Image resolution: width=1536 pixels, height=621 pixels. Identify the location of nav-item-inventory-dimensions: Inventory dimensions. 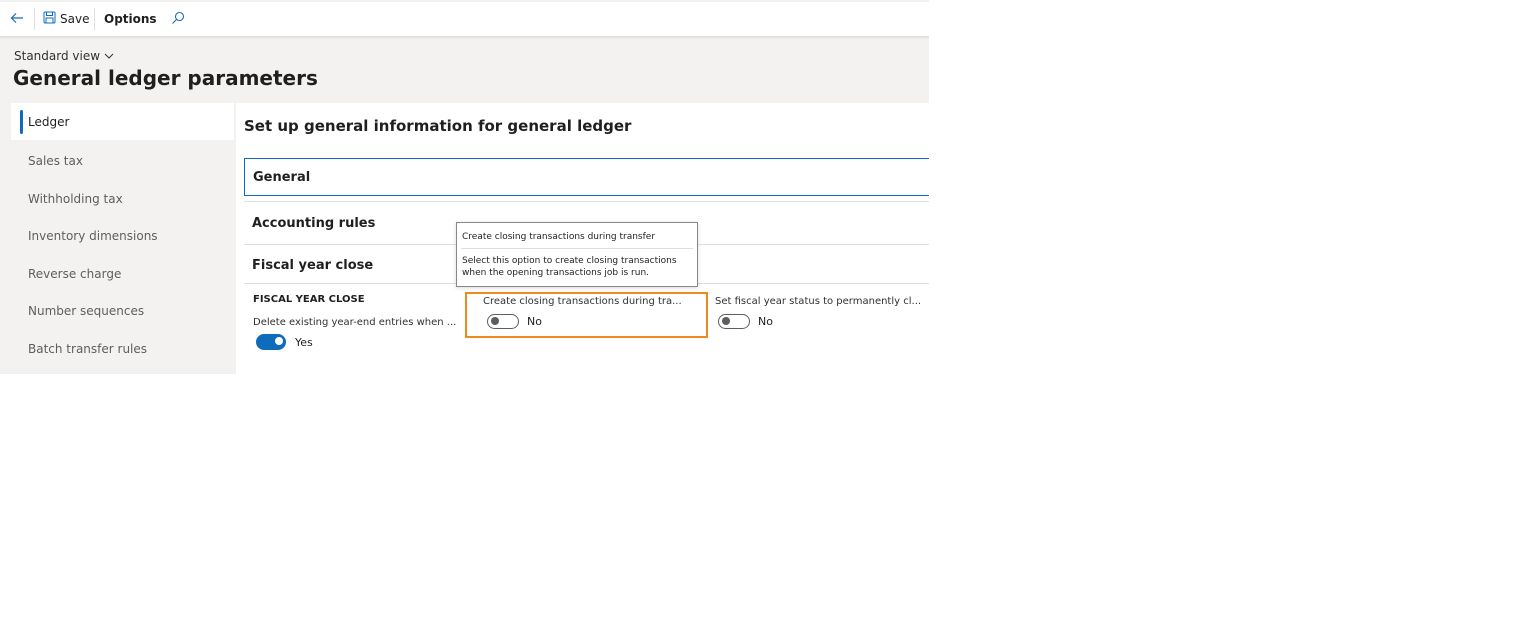
(122, 235).